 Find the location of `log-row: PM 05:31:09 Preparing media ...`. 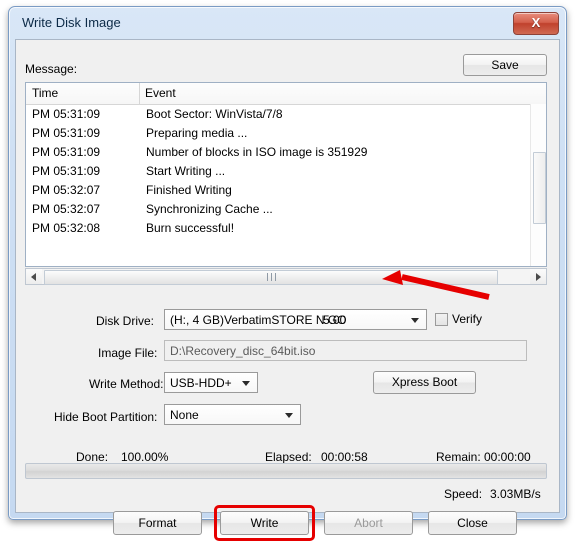

log-row: PM 05:31:09 Preparing media ... is located at coordinates (286, 133).